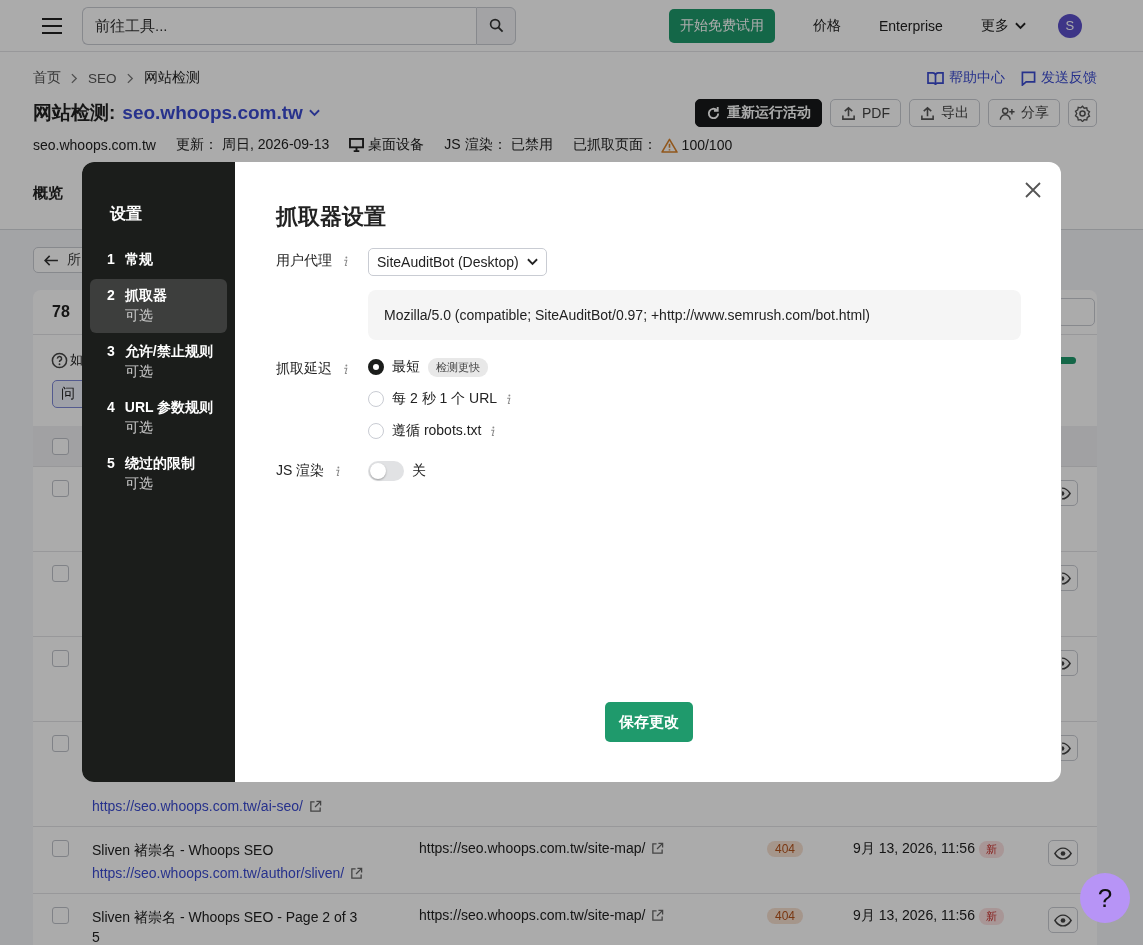  Describe the element at coordinates (445, 399) in the screenshot. I see `radio-label: 每 2 秒 1 个 URL` at that location.